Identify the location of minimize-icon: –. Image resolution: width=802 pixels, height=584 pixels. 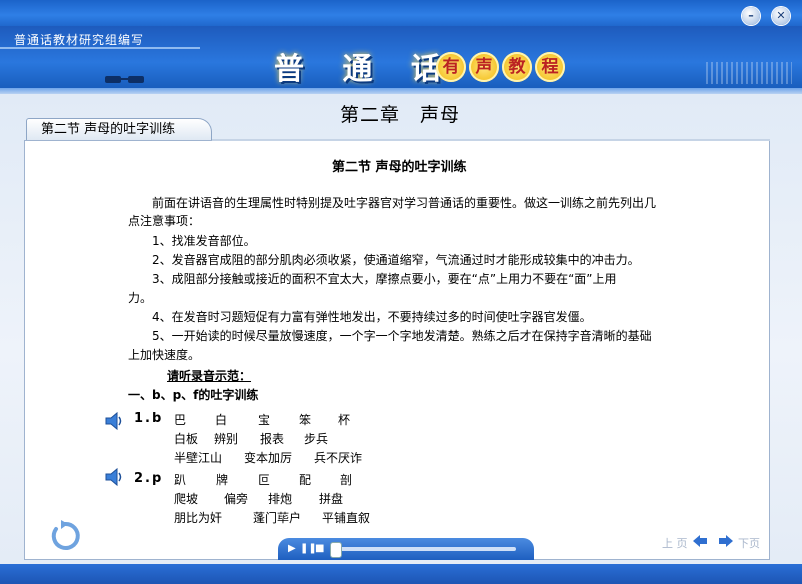
(751, 16).